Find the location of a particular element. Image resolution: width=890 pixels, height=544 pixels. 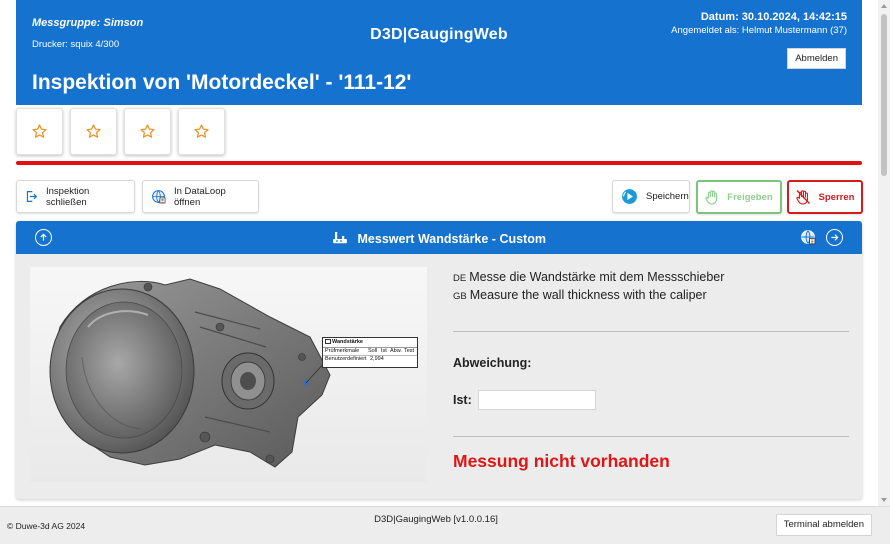

open-dataloop-icon-button is located at coordinates (808, 239).